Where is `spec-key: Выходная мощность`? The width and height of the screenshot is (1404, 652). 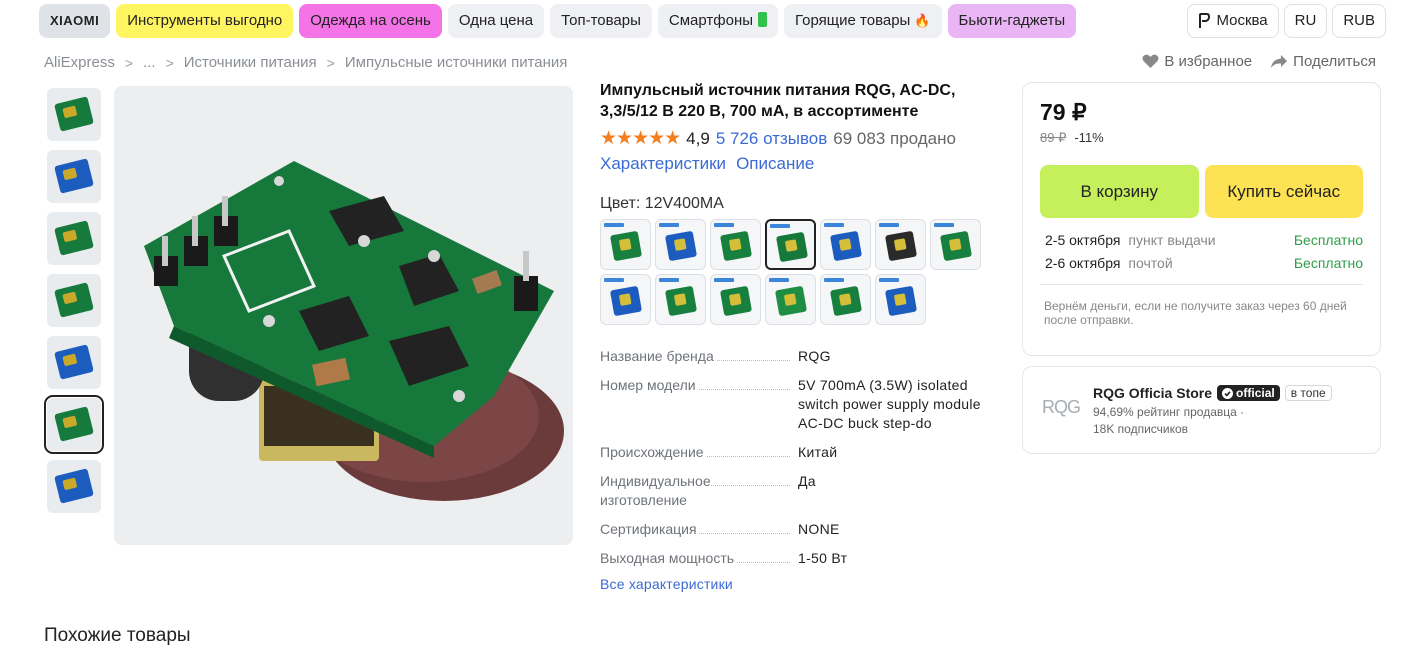
spec-key: Выходная мощность is located at coordinates (668, 558).